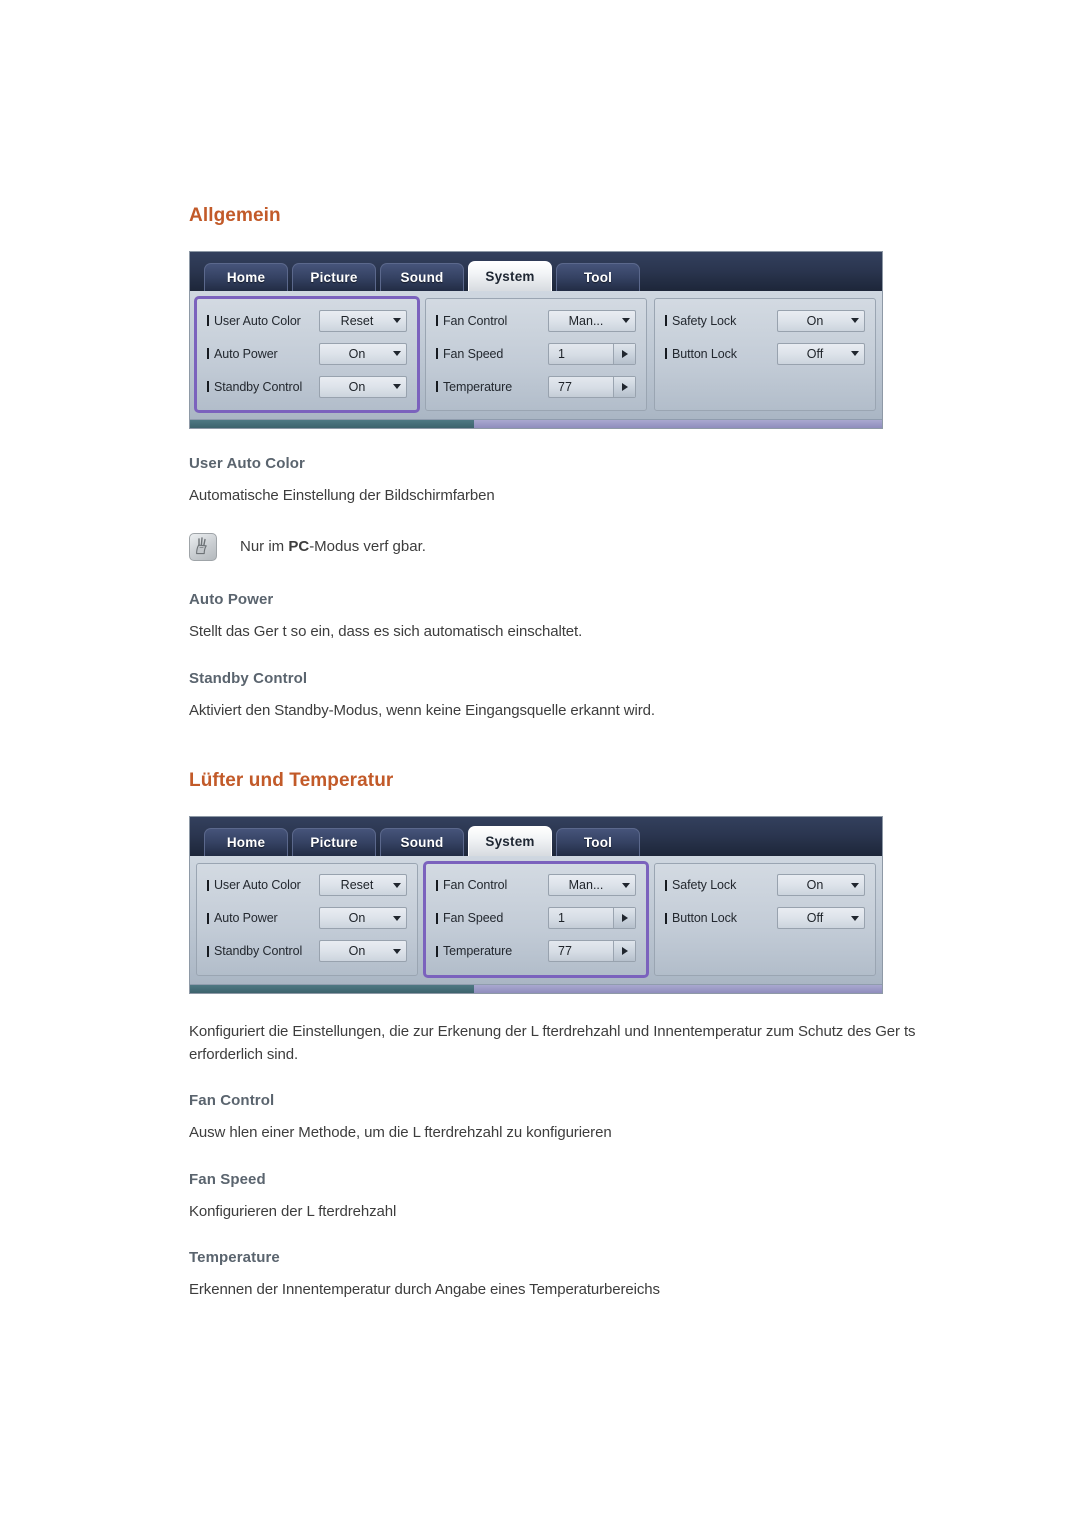 Image resolution: width=1080 pixels, height=1527 pixels. I want to click on osd-group-lock: Safety Lock On Button Lock Off, so click(765, 919).